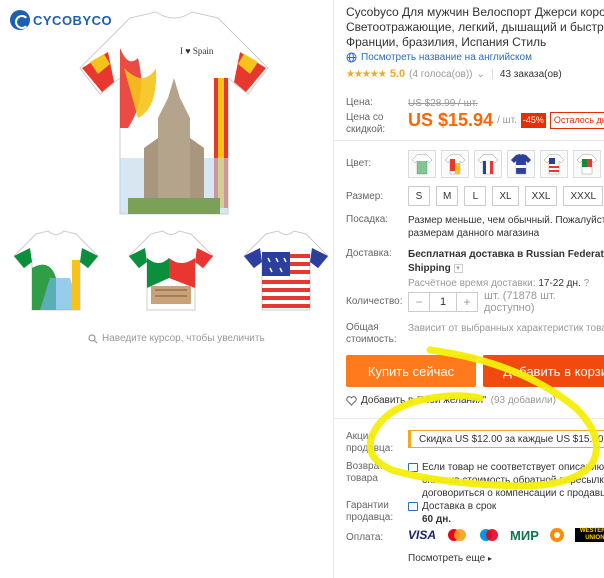 The height and width of the screenshot is (578, 604). What do you see at coordinates (367, 219) in the screenshot?
I see `fit-label: Посадка:` at bounding box center [367, 219].